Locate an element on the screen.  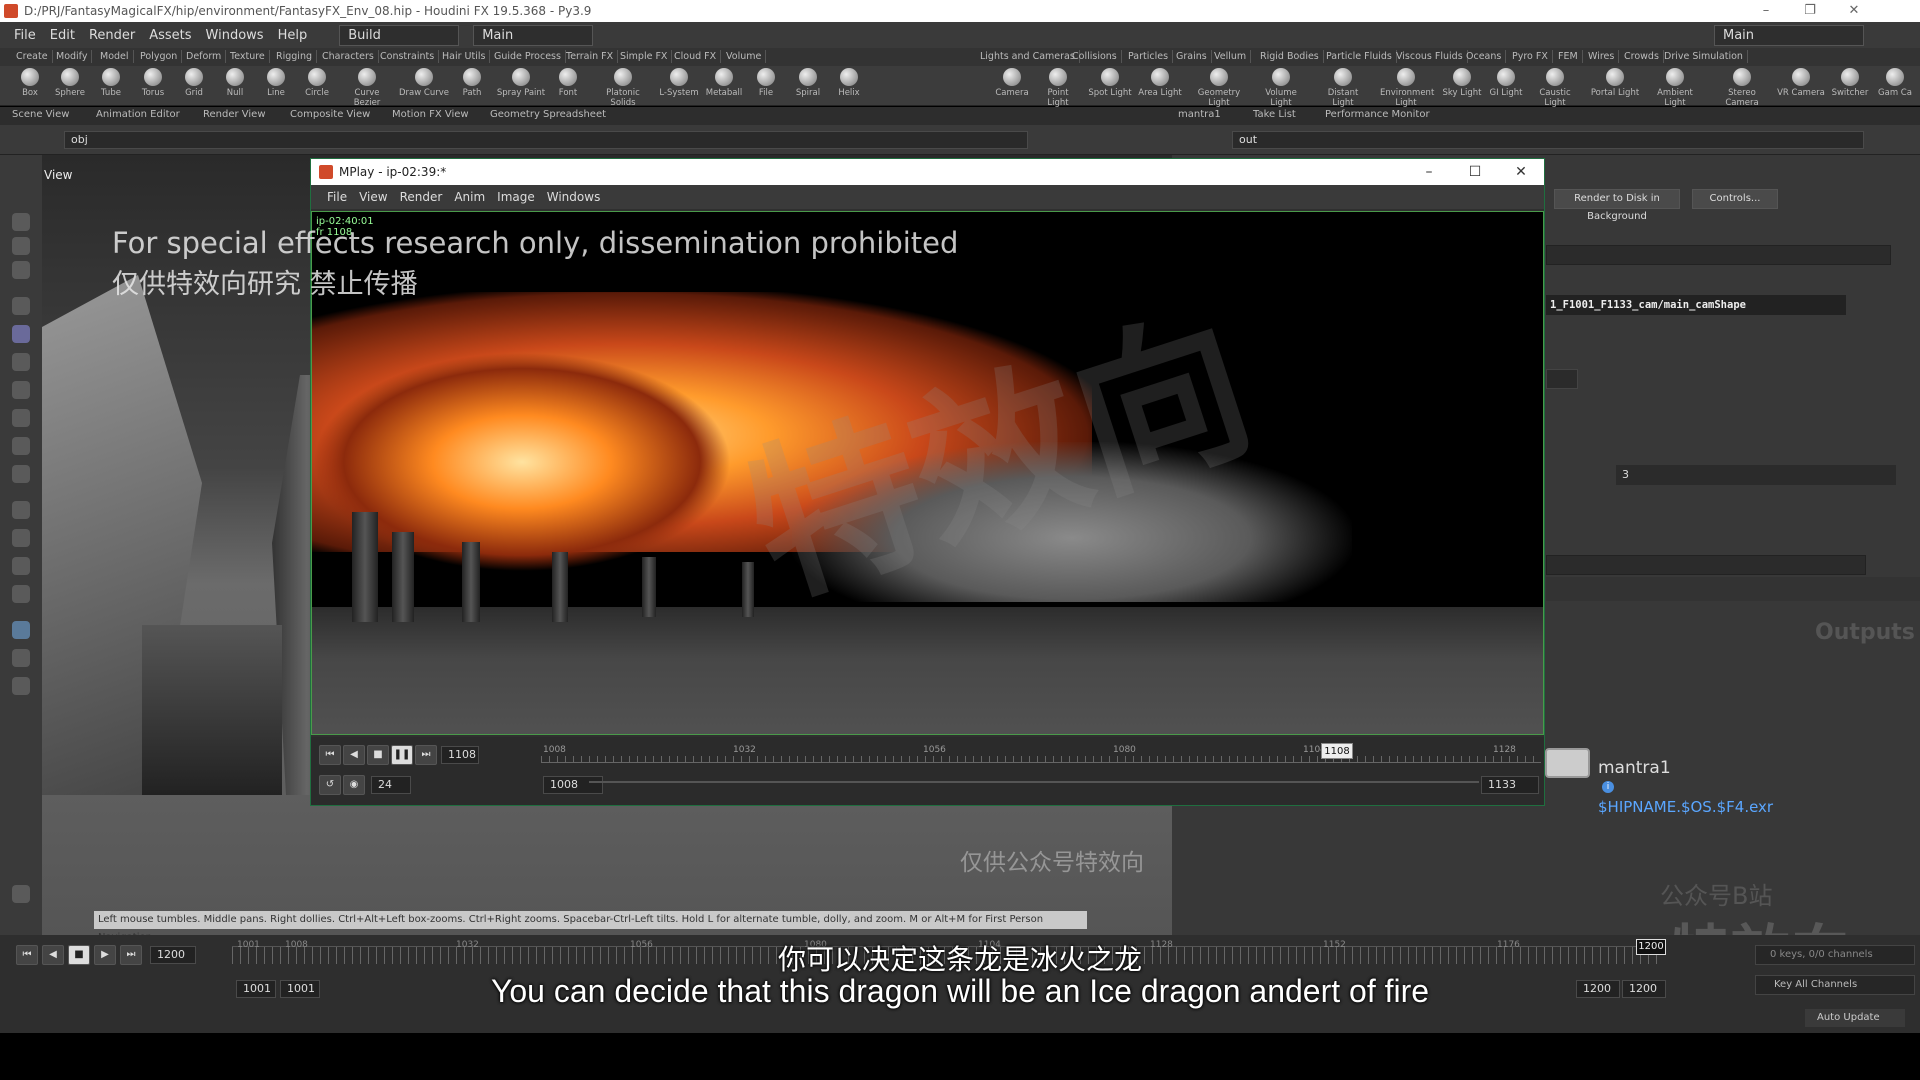
tab-performance-monitor: Performance Monitor is located at coordinates (1377, 114).